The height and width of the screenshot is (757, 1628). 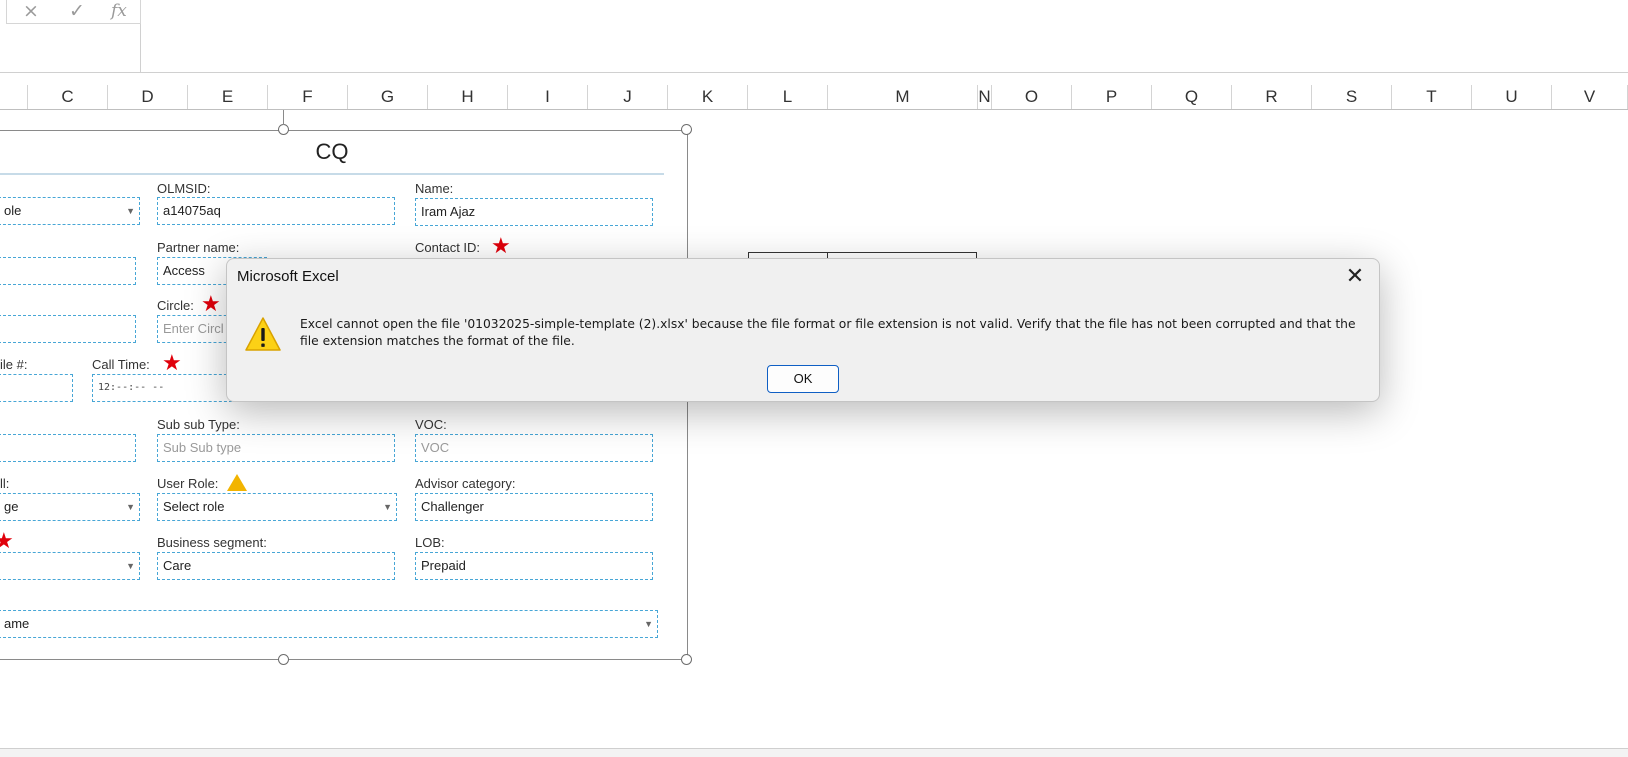 I want to click on column-header-p: P, so click(x=1112, y=97).